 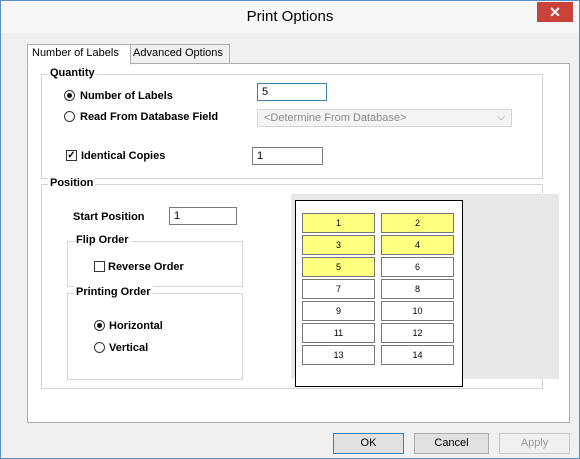 I want to click on title-bar: Print Options ✕, so click(x=290, y=17).